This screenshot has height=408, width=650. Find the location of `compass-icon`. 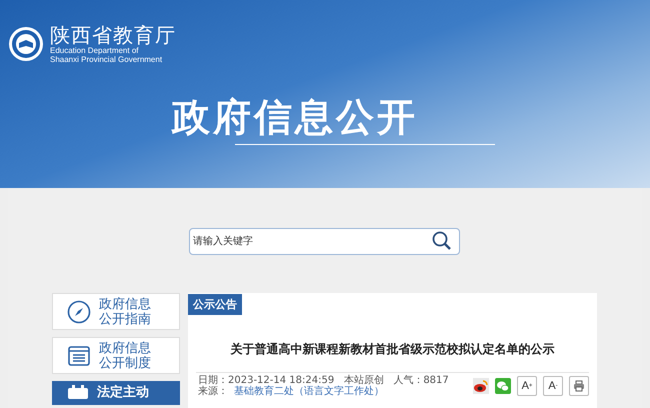

compass-icon is located at coordinates (79, 312).